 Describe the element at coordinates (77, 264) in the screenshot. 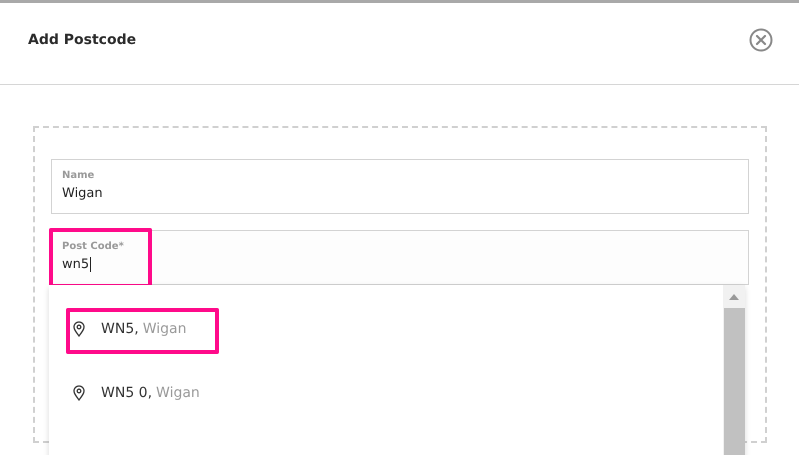

I see `field-value: wn5` at that location.